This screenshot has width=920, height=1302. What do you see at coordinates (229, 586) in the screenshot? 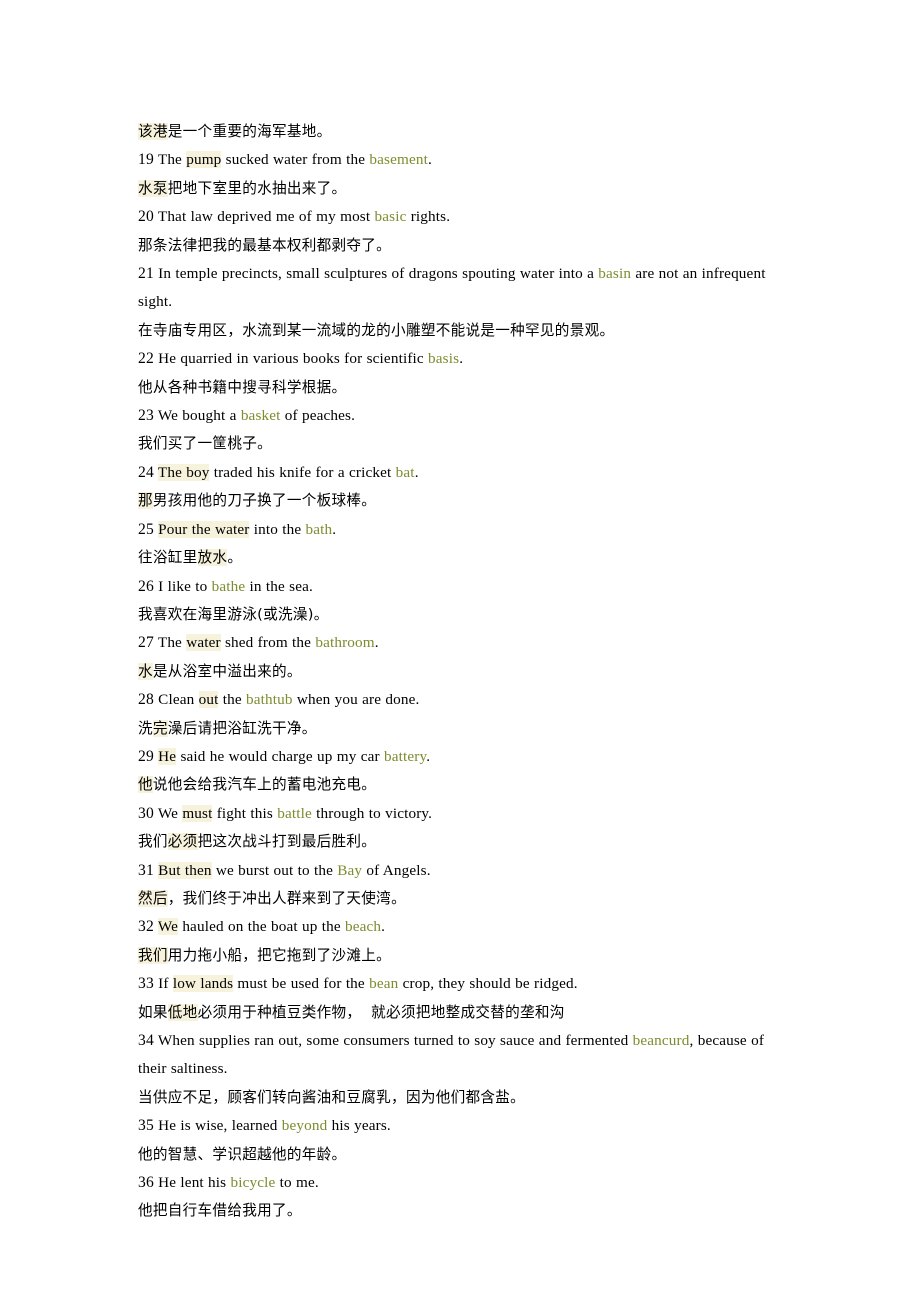
I see `vocabulary-keyword: bathe` at bounding box center [229, 586].